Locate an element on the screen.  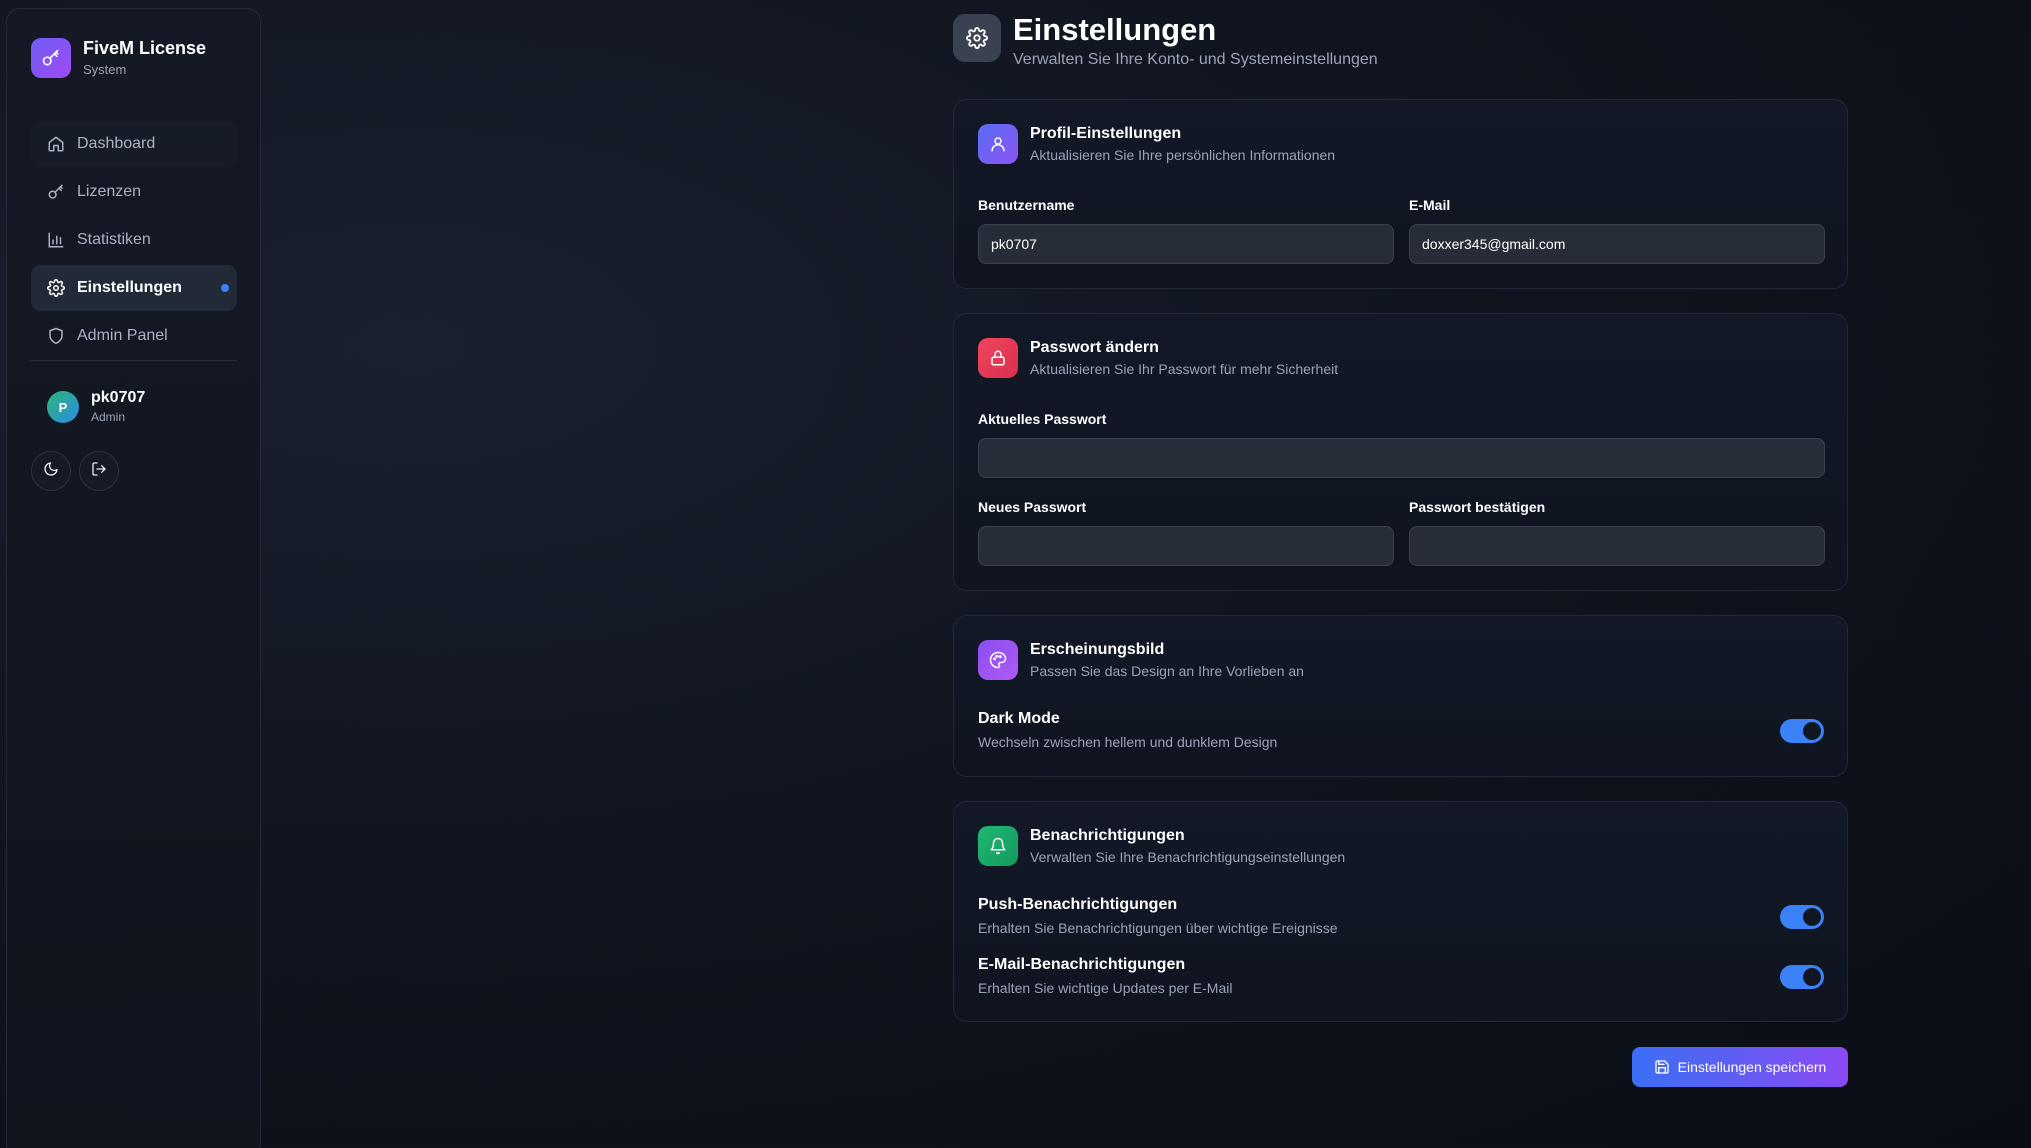
card-title: Passwort ändern is located at coordinates (1094, 347).